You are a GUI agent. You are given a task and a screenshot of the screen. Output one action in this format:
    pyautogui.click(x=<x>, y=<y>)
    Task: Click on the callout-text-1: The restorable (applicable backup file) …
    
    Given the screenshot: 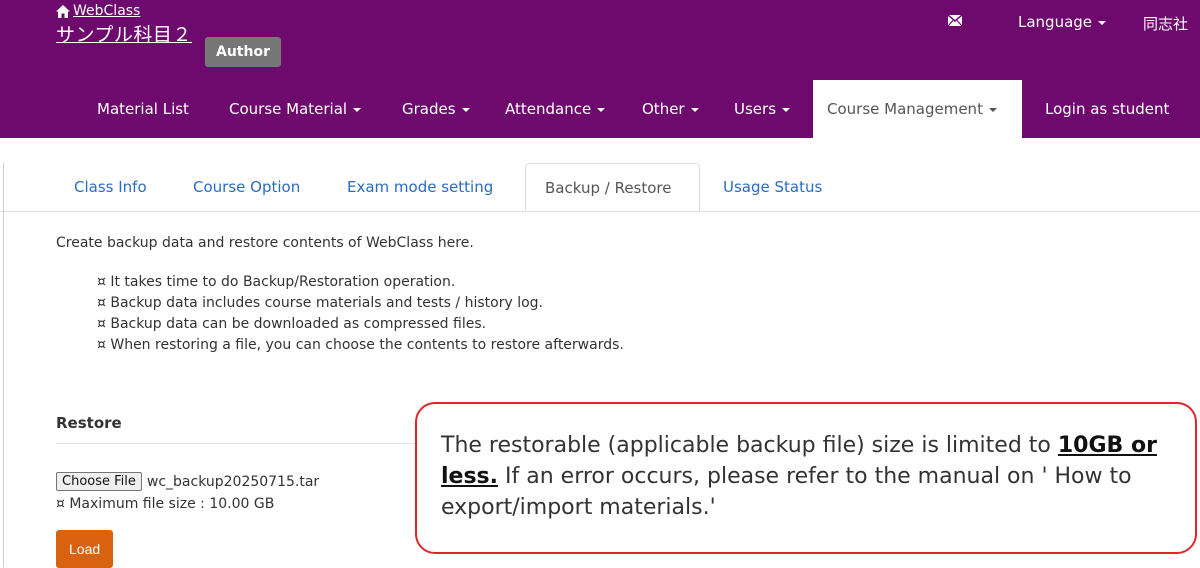 What is the action you would take?
    pyautogui.click(x=749, y=445)
    